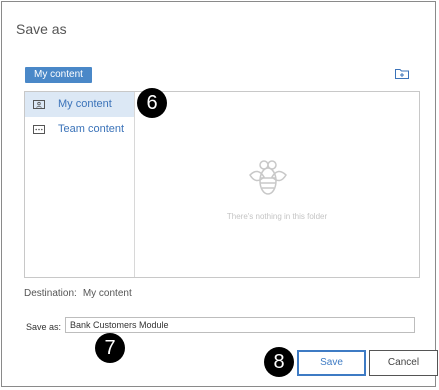  I want to click on save-button: Save, so click(331, 363).